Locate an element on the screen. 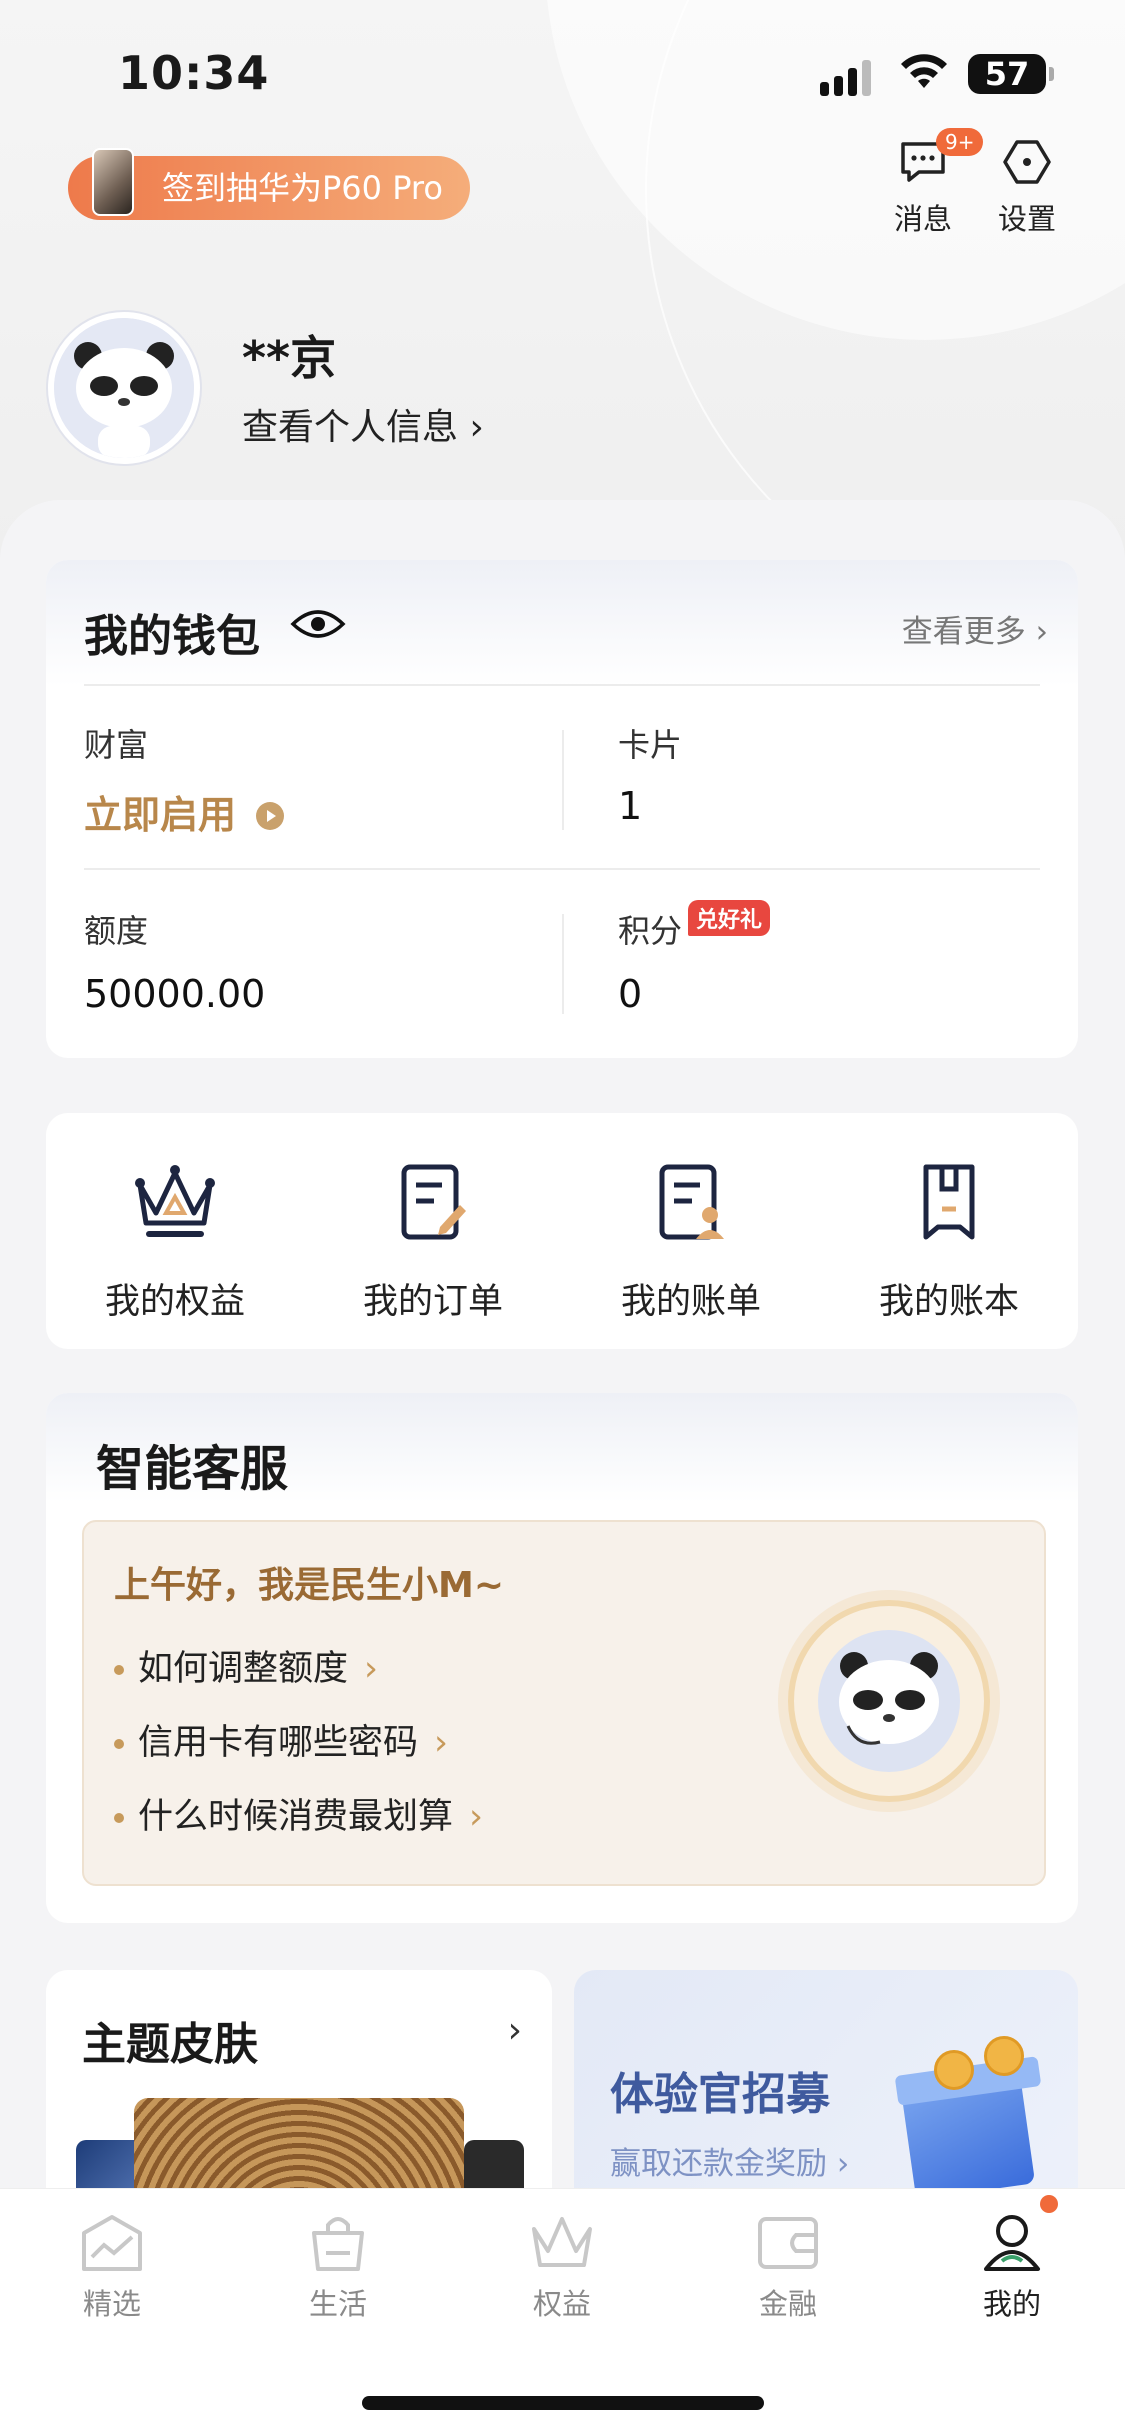 The width and height of the screenshot is (1125, 2435). wallet-icon is located at coordinates (788, 2243).